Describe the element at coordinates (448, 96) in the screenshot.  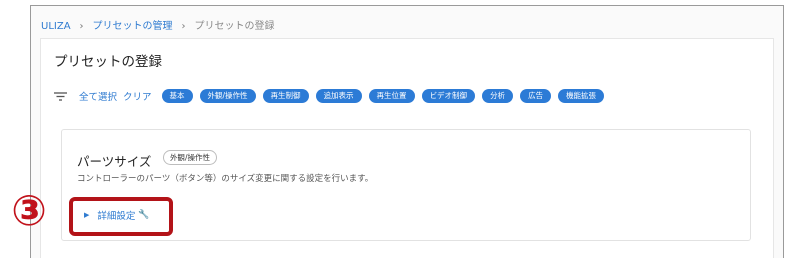
I see `filter-chip-video-control: ビデオ制御` at that location.